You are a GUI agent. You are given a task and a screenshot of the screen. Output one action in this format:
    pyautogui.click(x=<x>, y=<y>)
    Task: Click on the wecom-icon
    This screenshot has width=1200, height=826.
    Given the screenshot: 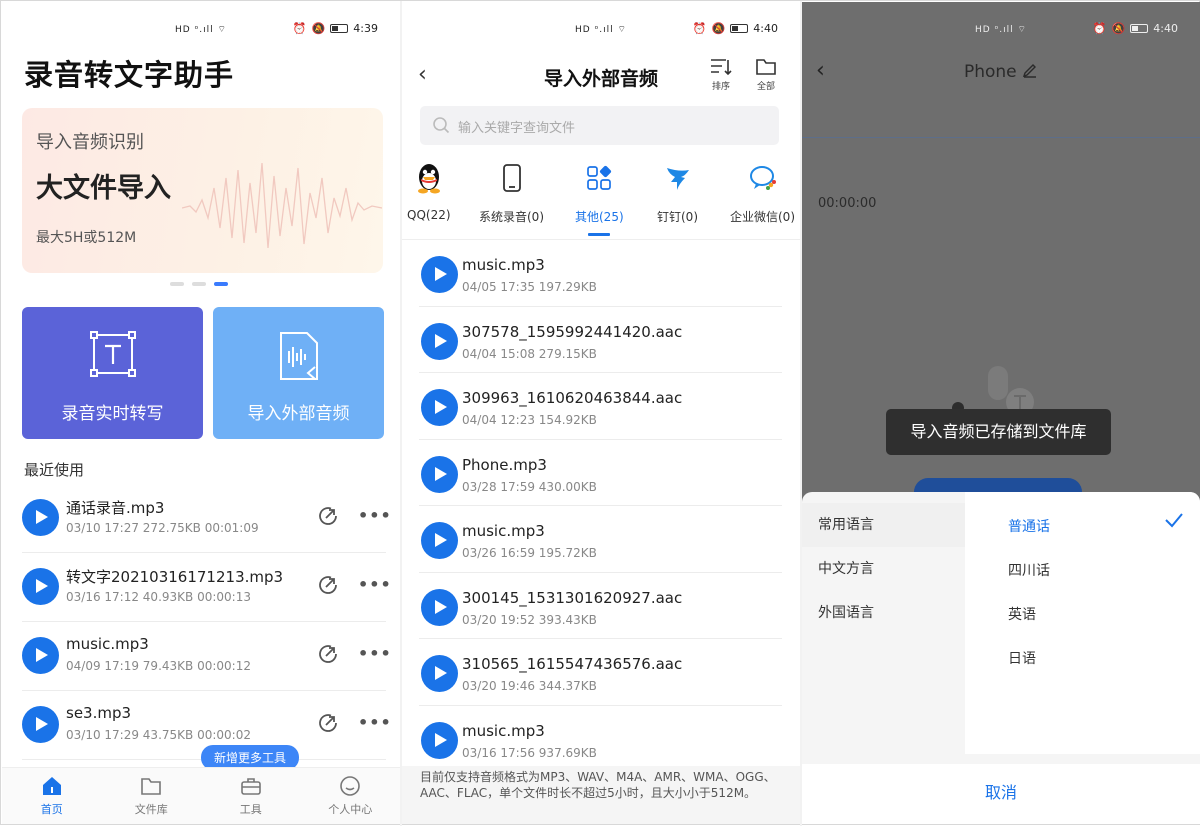 What is the action you would take?
    pyautogui.click(x=762, y=178)
    